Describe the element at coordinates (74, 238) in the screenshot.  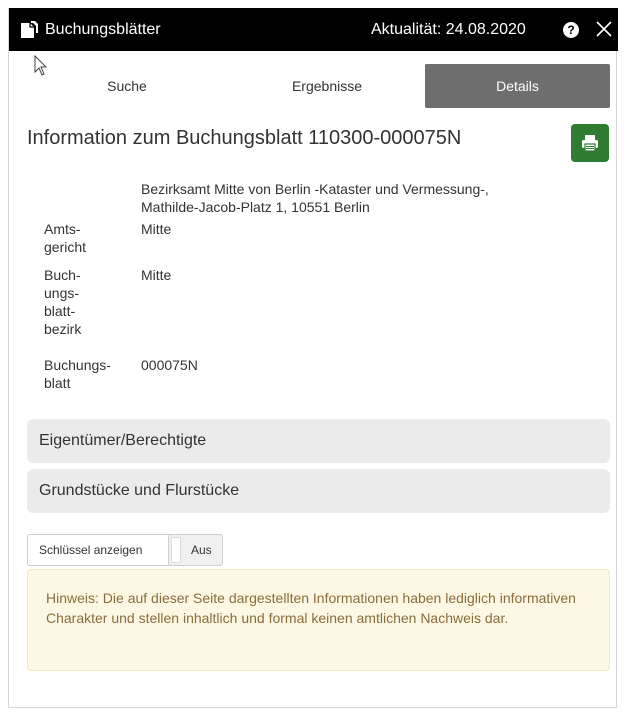
I see `field-label: Amts- gericht` at that location.